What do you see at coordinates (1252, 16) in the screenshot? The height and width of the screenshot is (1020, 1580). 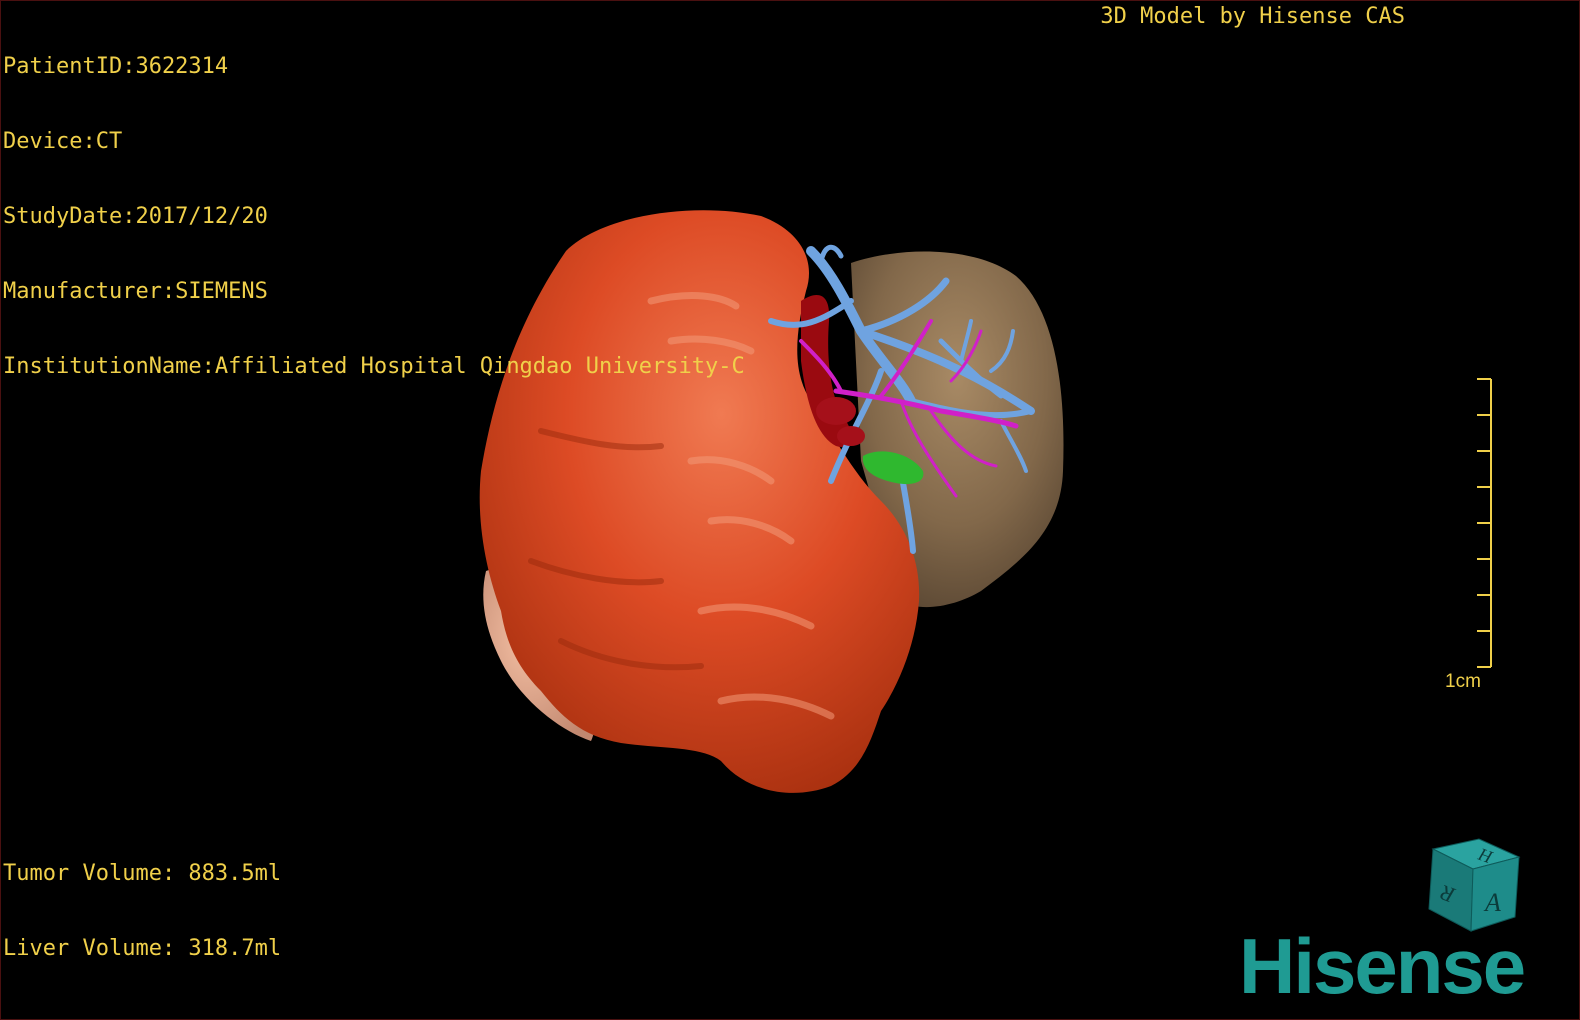 I see `model-credit: 3D Model by Hisense CAS` at bounding box center [1252, 16].